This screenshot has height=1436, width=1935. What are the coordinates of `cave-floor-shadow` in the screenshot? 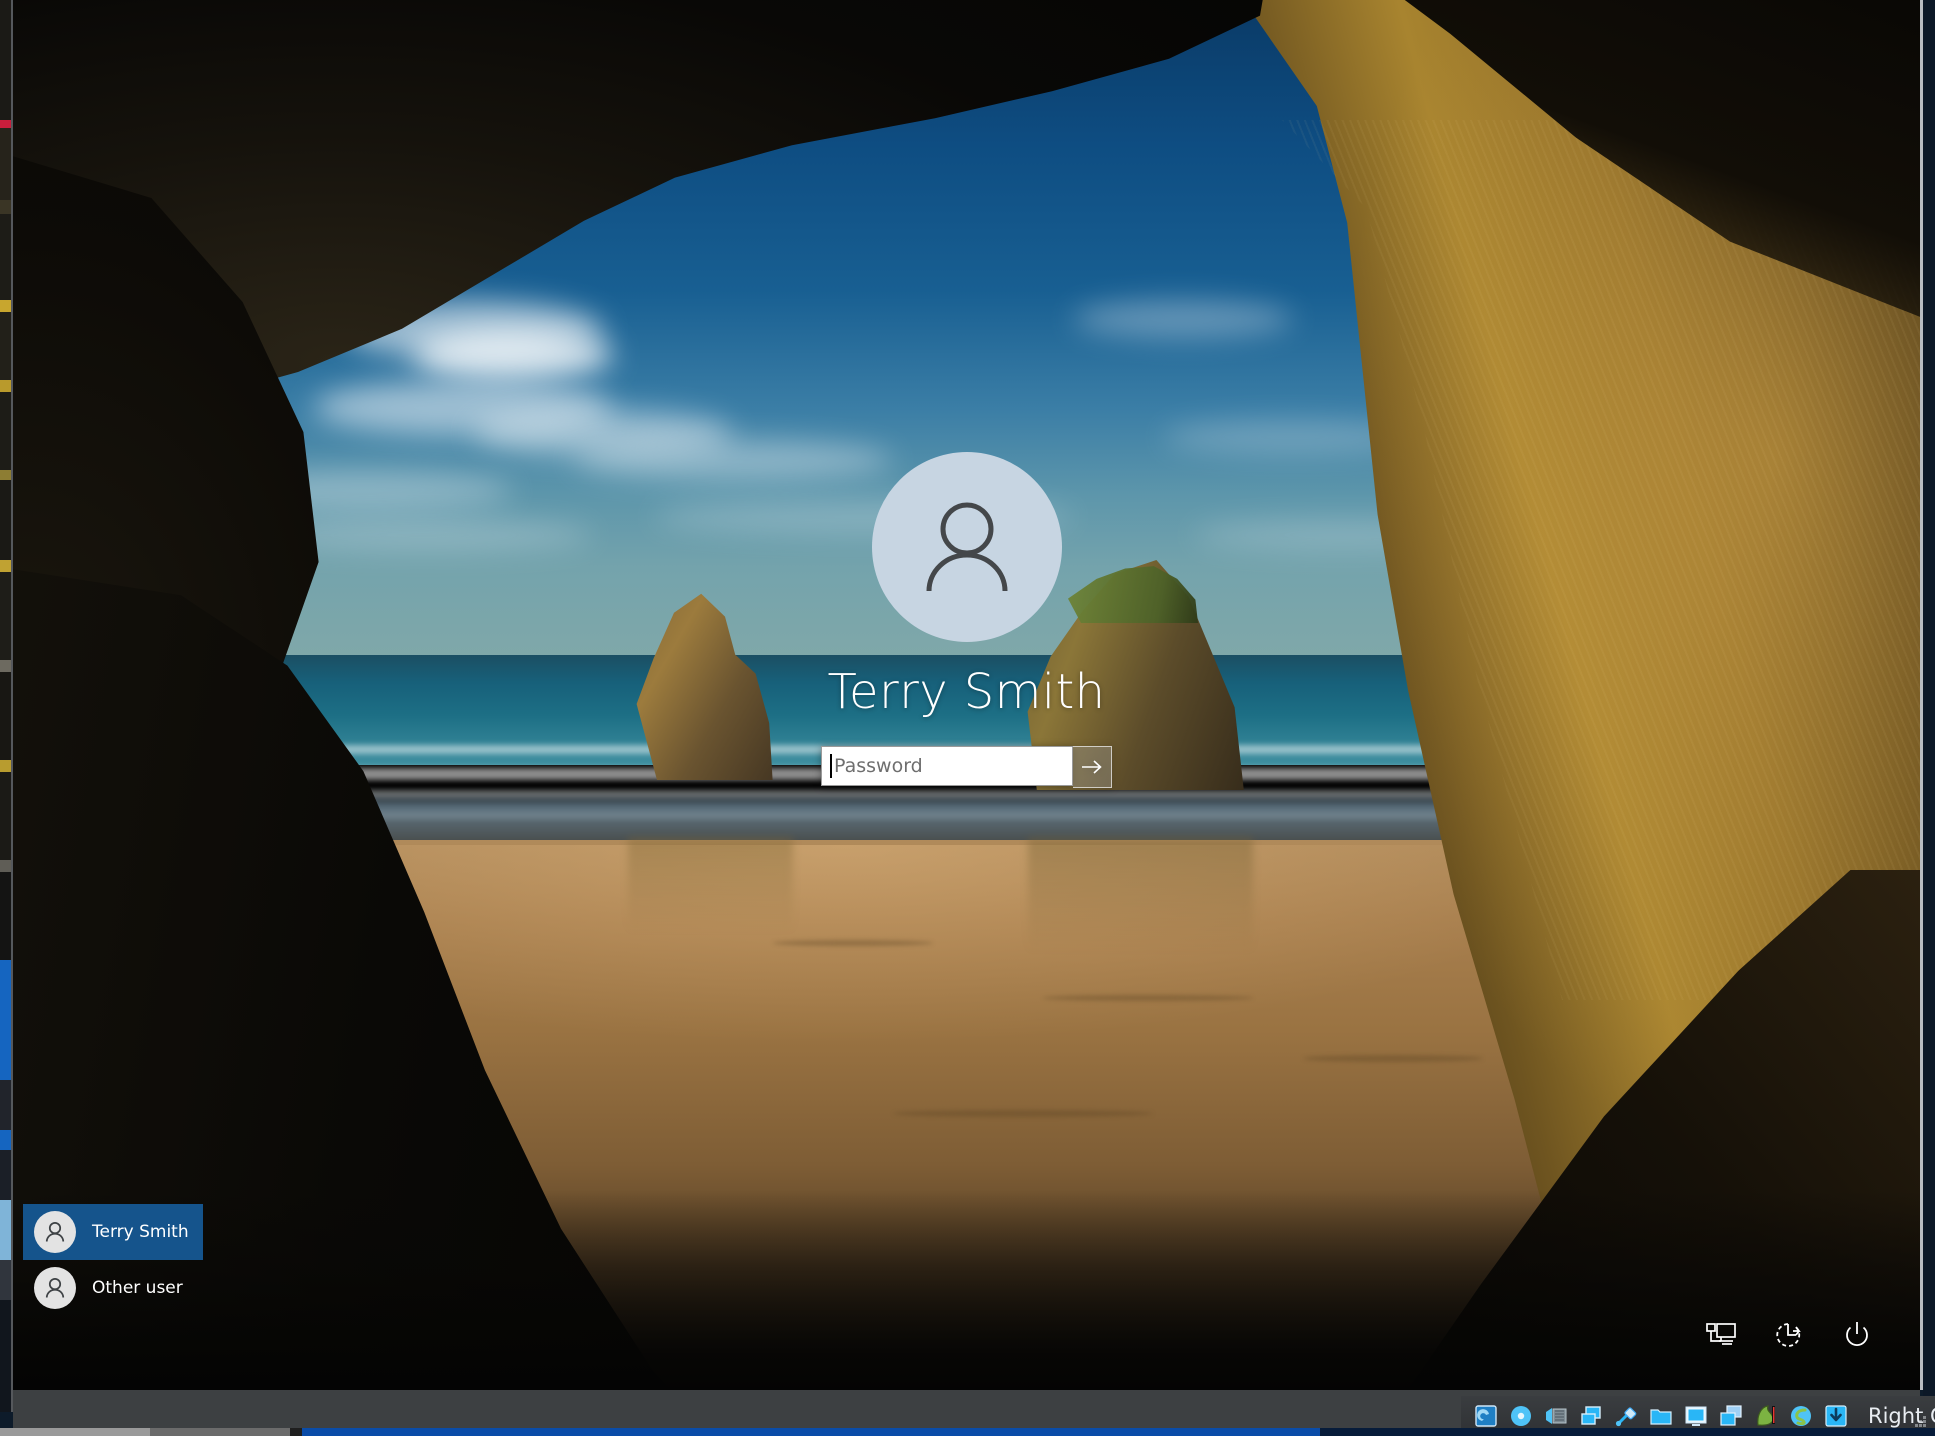 It's located at (966, 1290).